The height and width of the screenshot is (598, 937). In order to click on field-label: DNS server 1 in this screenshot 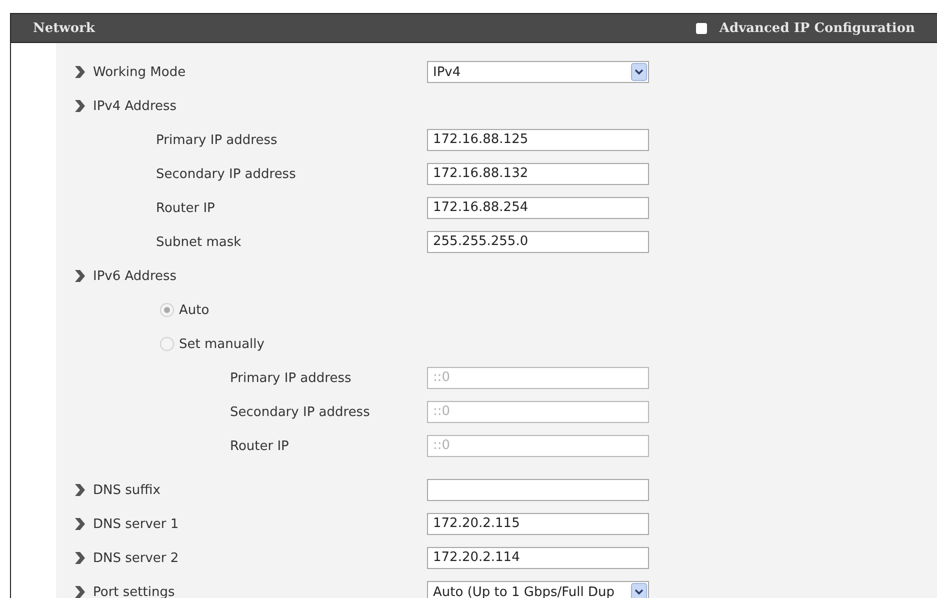, I will do `click(136, 524)`.